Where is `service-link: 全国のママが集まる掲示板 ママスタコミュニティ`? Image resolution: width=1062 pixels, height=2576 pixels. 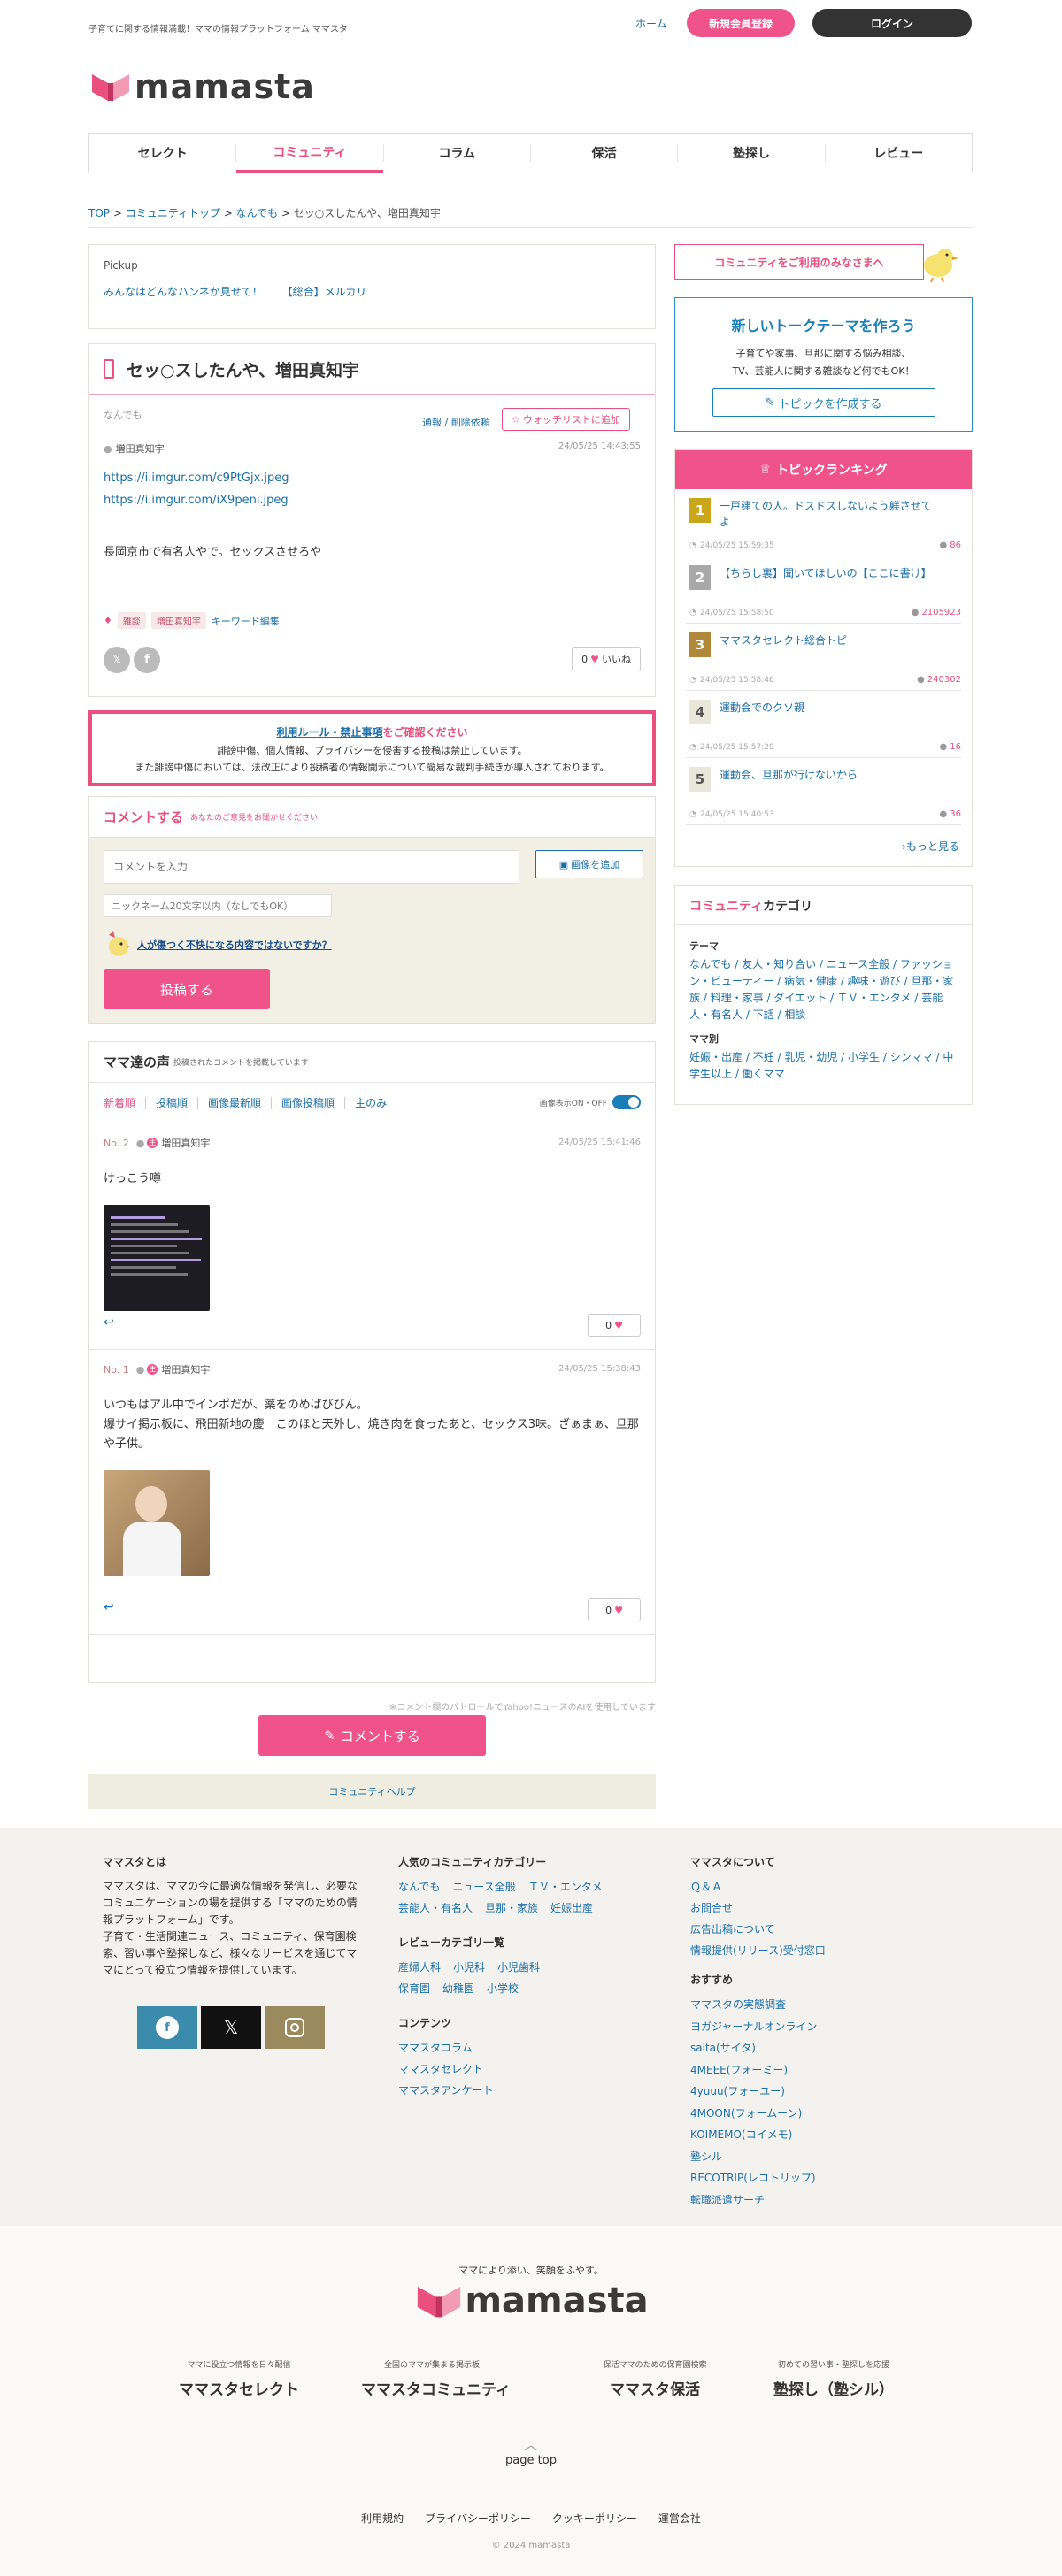
service-link: 全国のママが集まる掲示板 ママスタコミュニティ is located at coordinates (436, 2378).